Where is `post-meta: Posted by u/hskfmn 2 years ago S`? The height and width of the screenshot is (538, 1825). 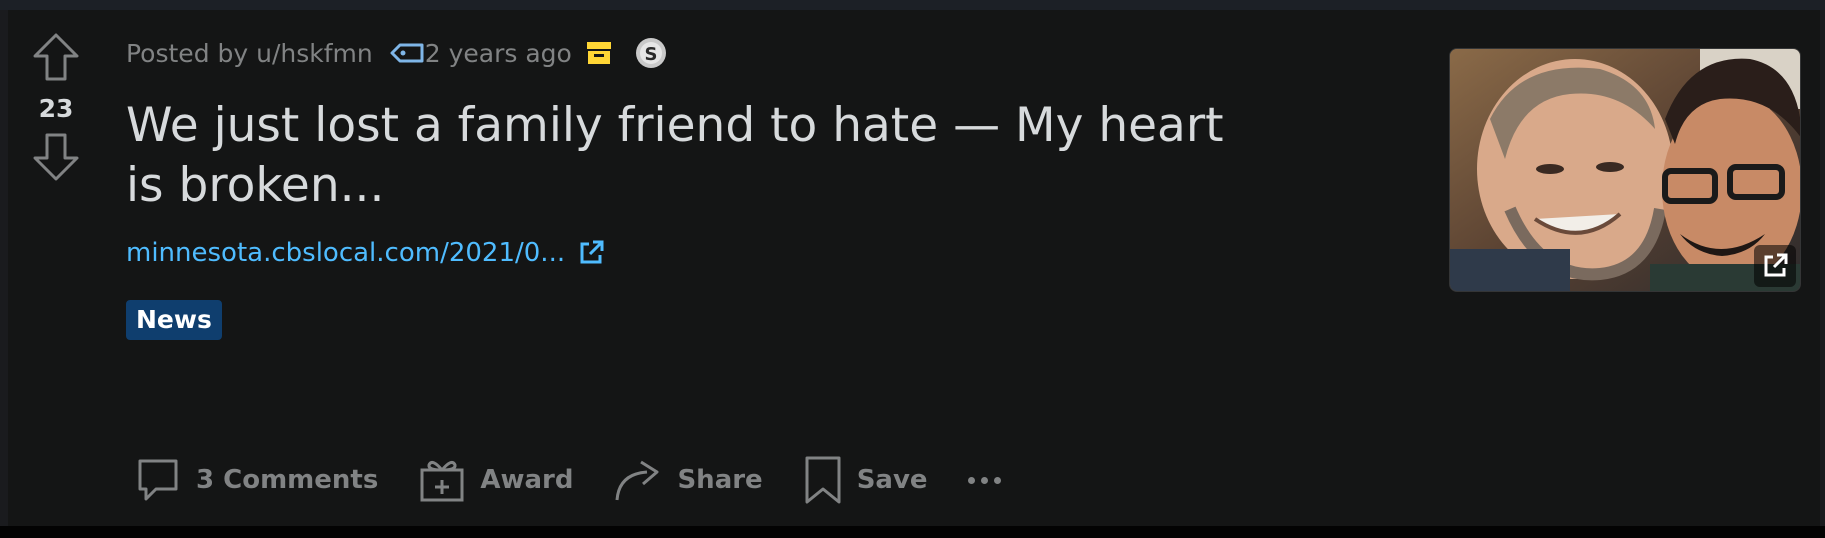
post-meta: Posted by u/hskfmn 2 years ago S is located at coordinates (397, 53).